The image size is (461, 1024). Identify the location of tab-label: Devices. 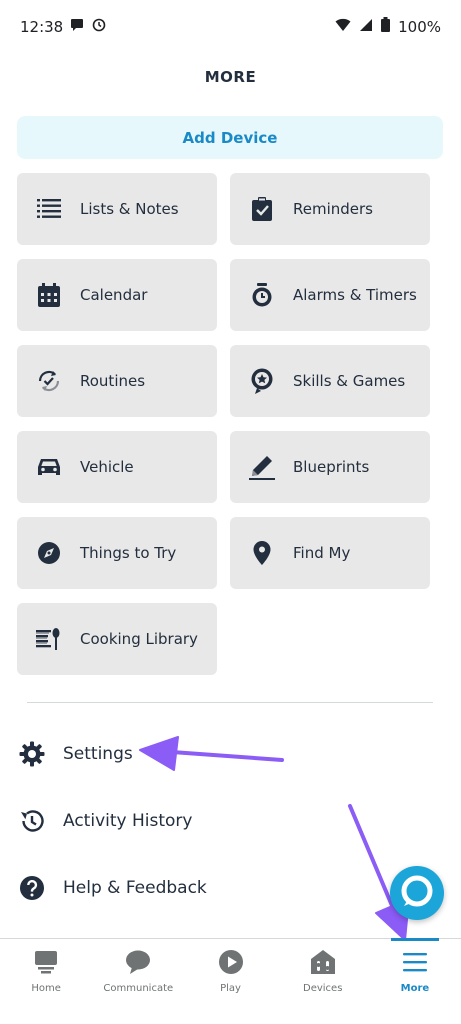
(323, 988).